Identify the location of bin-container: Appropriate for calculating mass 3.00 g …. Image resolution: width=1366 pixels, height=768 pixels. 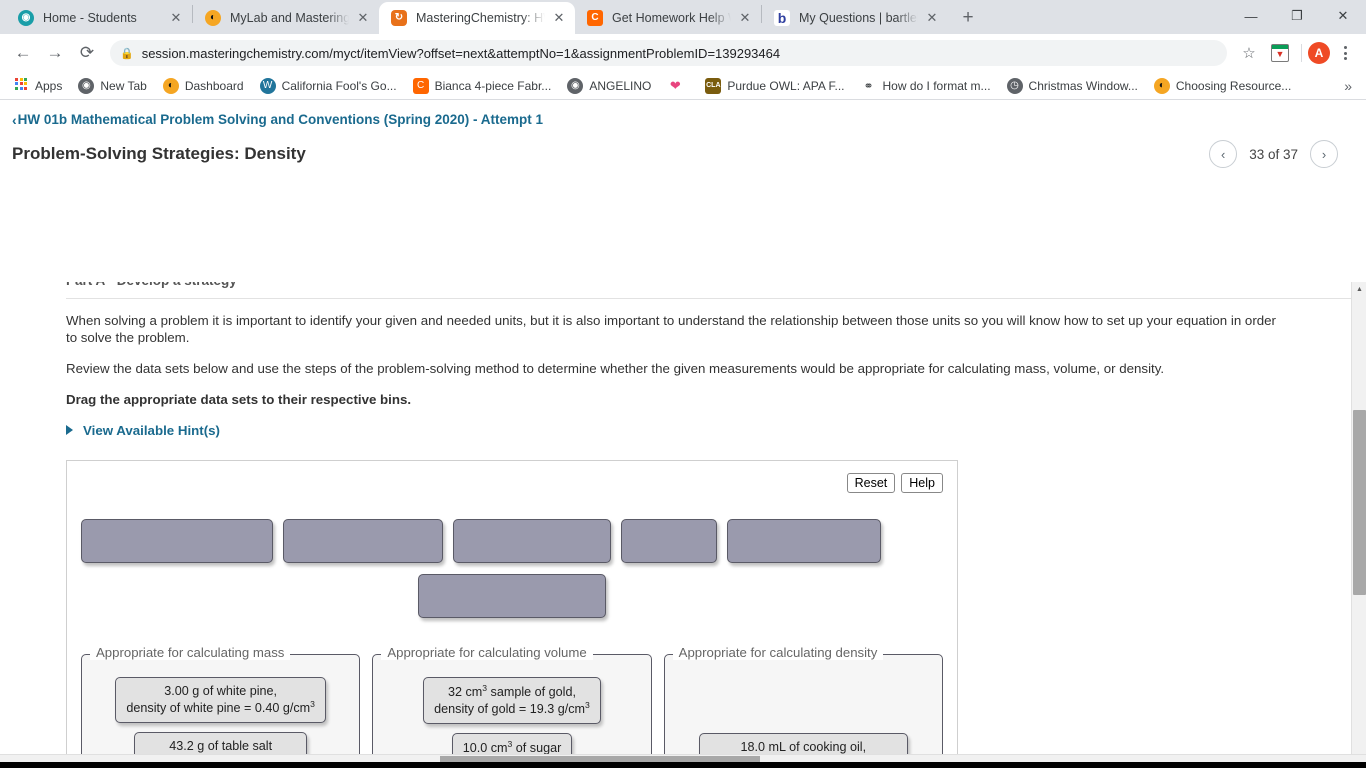
(512, 699).